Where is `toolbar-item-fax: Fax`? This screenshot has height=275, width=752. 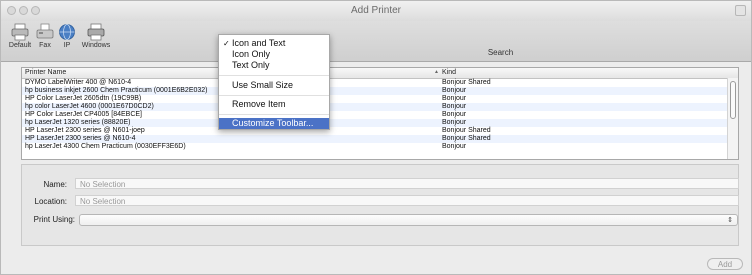 toolbar-item-fax: Fax is located at coordinates (45, 36).